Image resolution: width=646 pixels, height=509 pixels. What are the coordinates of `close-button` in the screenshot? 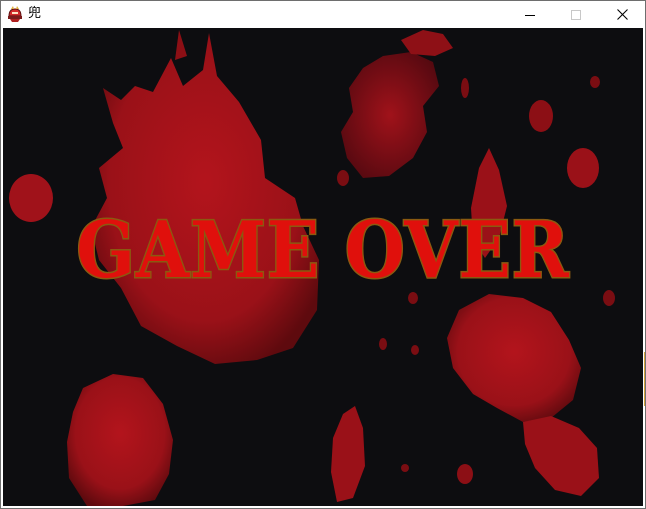 It's located at (622, 14).